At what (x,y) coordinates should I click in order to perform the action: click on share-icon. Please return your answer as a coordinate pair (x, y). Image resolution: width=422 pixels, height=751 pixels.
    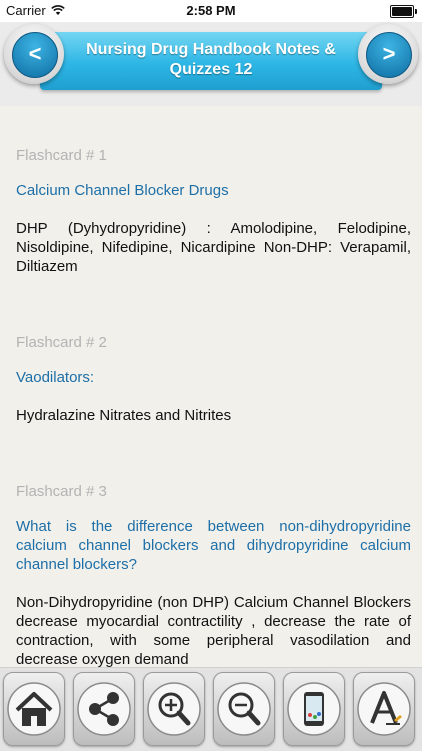
    Looking at the image, I should click on (104, 709).